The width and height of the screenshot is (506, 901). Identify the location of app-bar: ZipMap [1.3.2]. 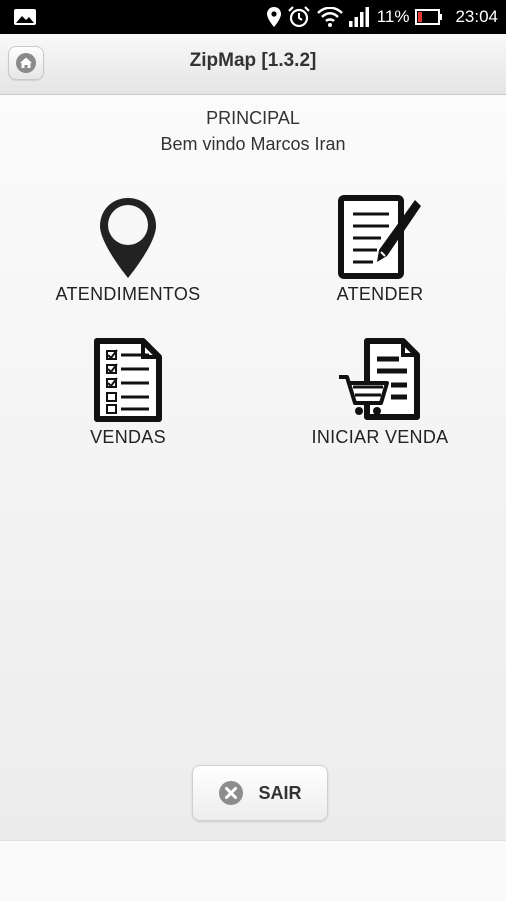
(253, 64).